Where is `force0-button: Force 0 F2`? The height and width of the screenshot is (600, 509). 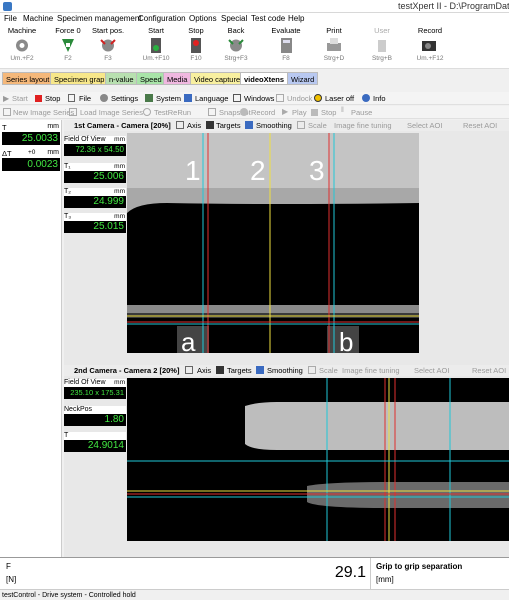 force0-button: Force 0 F2 is located at coordinates (68, 47).